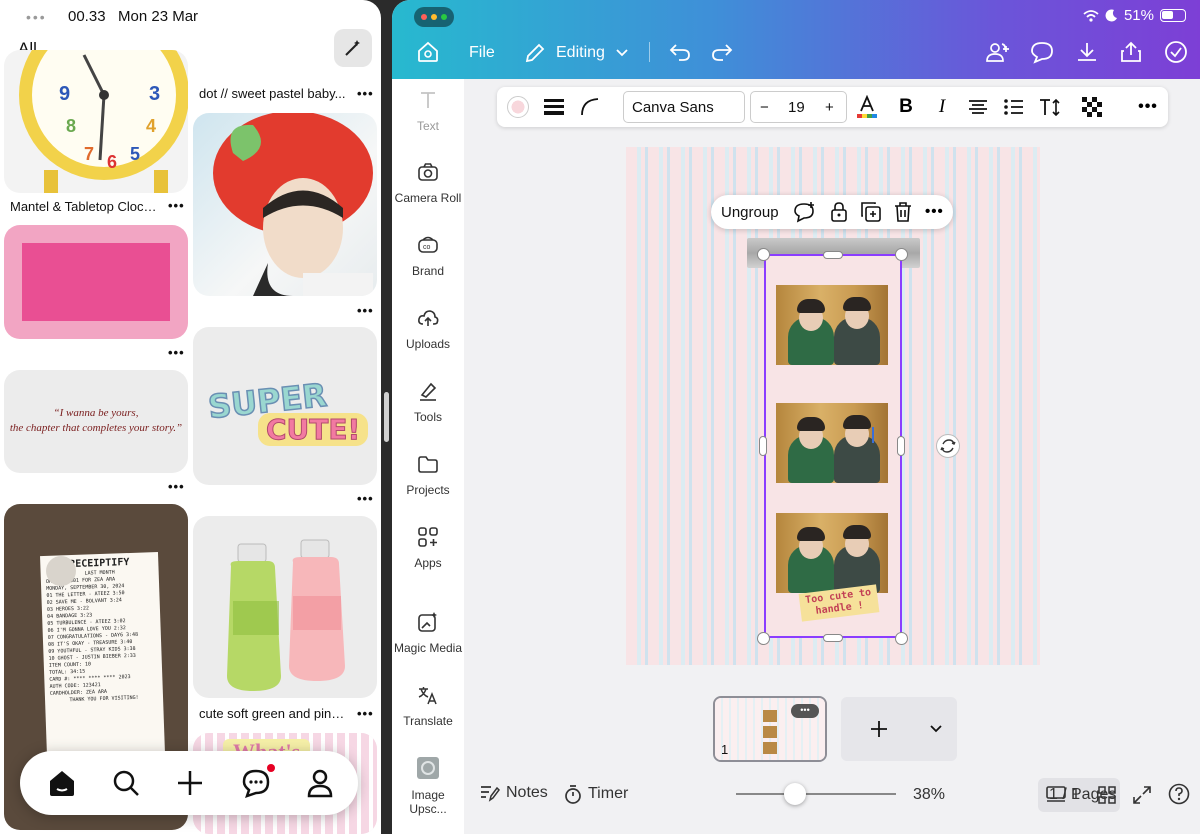 Image resolution: width=1200 pixels, height=834 pixels. What do you see at coordinates (96, 121) in the screenshot?
I see `pin-clock-image: 9 3 8 7 6 5 4` at bounding box center [96, 121].